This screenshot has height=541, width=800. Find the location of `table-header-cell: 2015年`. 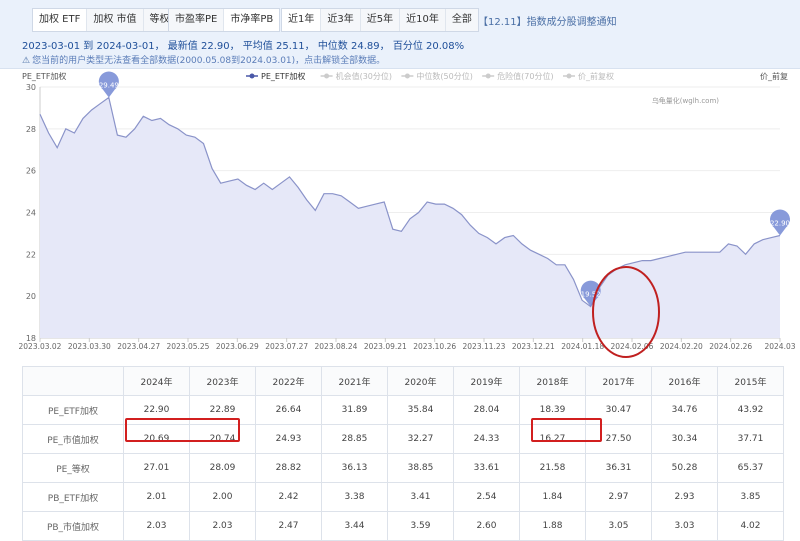

table-header-cell: 2015年 is located at coordinates (750, 381).